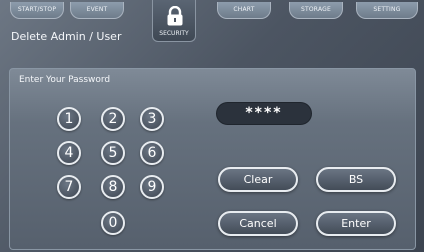 Image resolution: width=424 pixels, height=252 pixels. What do you see at coordinates (113, 153) in the screenshot?
I see `keypad-key-5: 5` at bounding box center [113, 153].